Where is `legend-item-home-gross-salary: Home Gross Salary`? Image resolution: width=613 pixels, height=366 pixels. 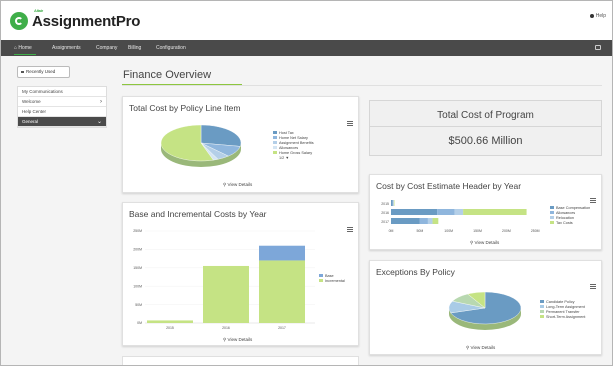
legend-item-home-gross-salary: Home Gross Salary is located at coordinates (293, 152).